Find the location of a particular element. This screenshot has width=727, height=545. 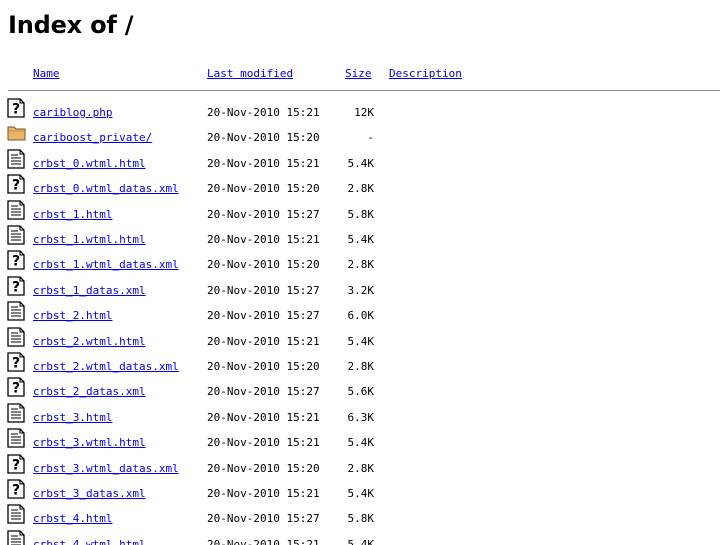

file-size: 5.6K is located at coordinates (361, 391).